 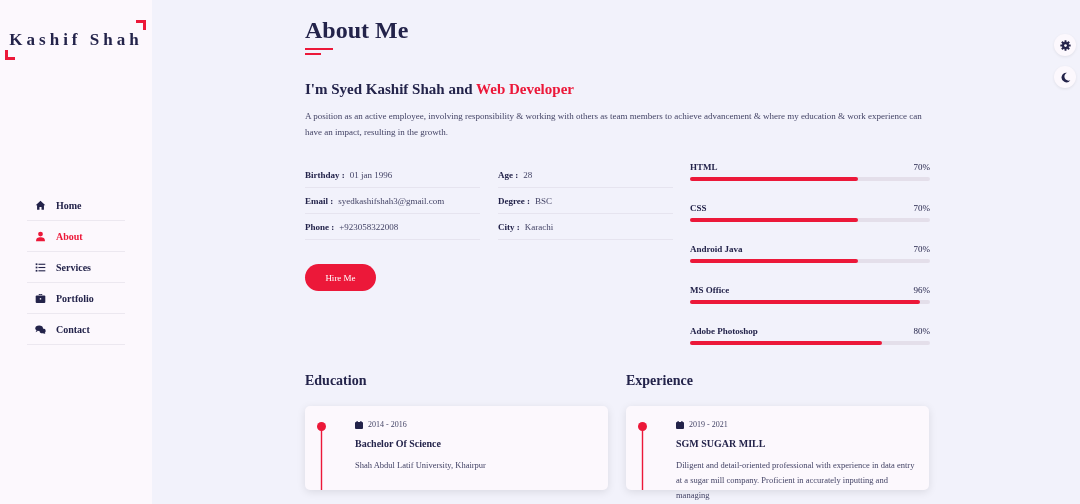 What do you see at coordinates (544, 200) in the screenshot?
I see `info-value: BSC` at bounding box center [544, 200].